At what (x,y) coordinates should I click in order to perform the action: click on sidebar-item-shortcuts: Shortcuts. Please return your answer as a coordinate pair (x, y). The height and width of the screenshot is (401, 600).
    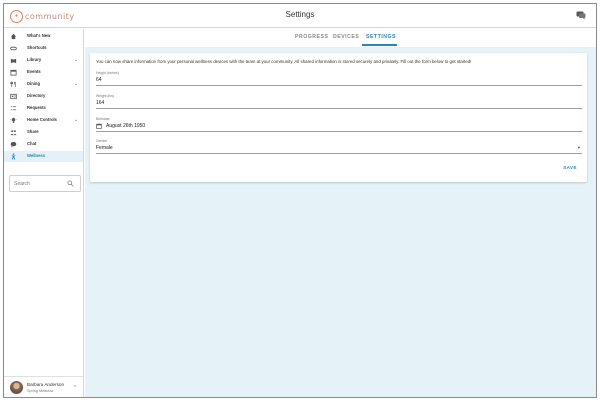
    Looking at the image, I should click on (43, 48).